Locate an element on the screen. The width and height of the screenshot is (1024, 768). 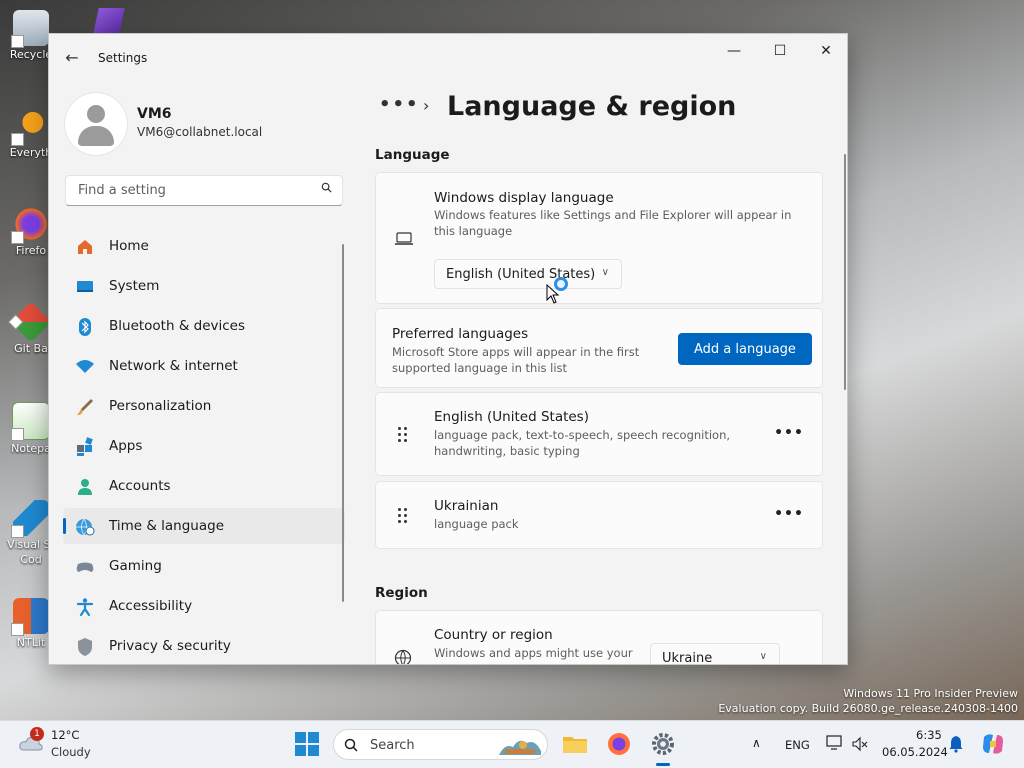
weather-temperature: 12°C is located at coordinates (65, 735).